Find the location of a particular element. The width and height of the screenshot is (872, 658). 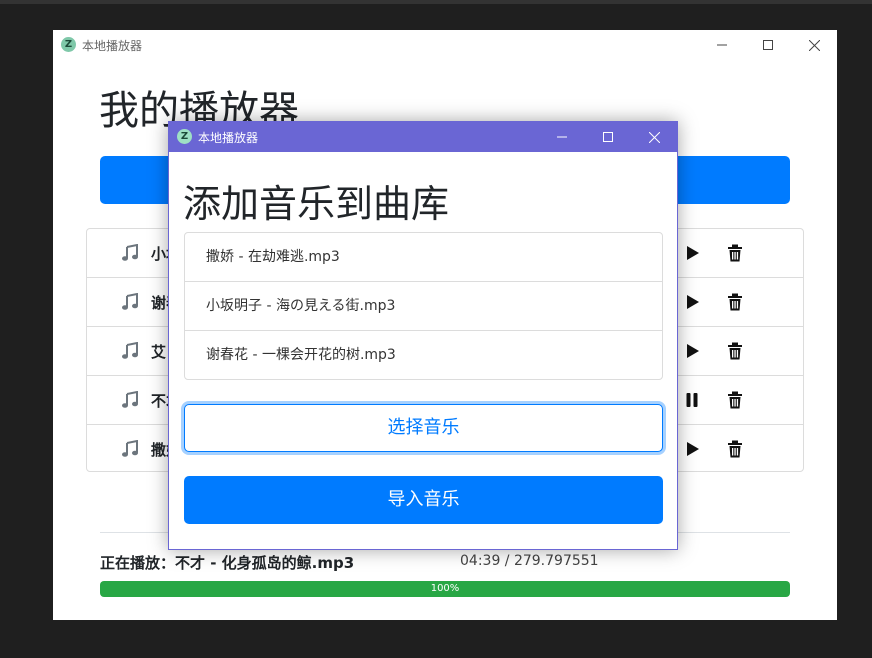

select-music-button: 选择音乐 is located at coordinates (423, 428).